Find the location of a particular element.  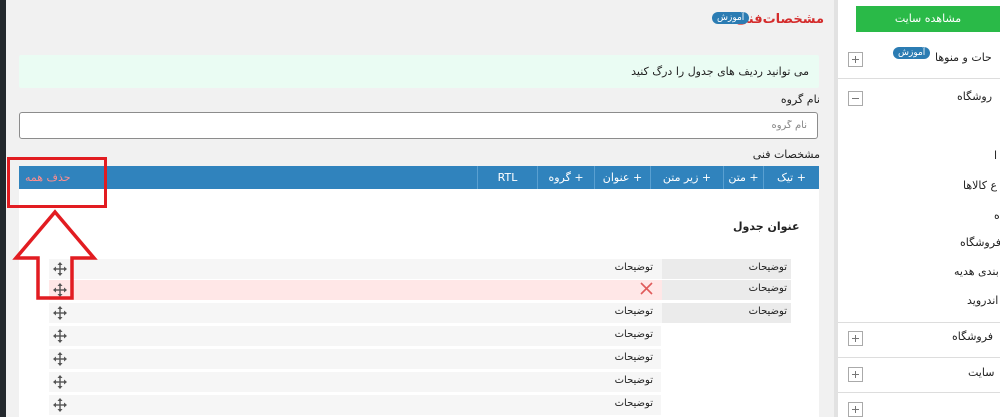

tutorial-badge: آموزش is located at coordinates (731, 18).